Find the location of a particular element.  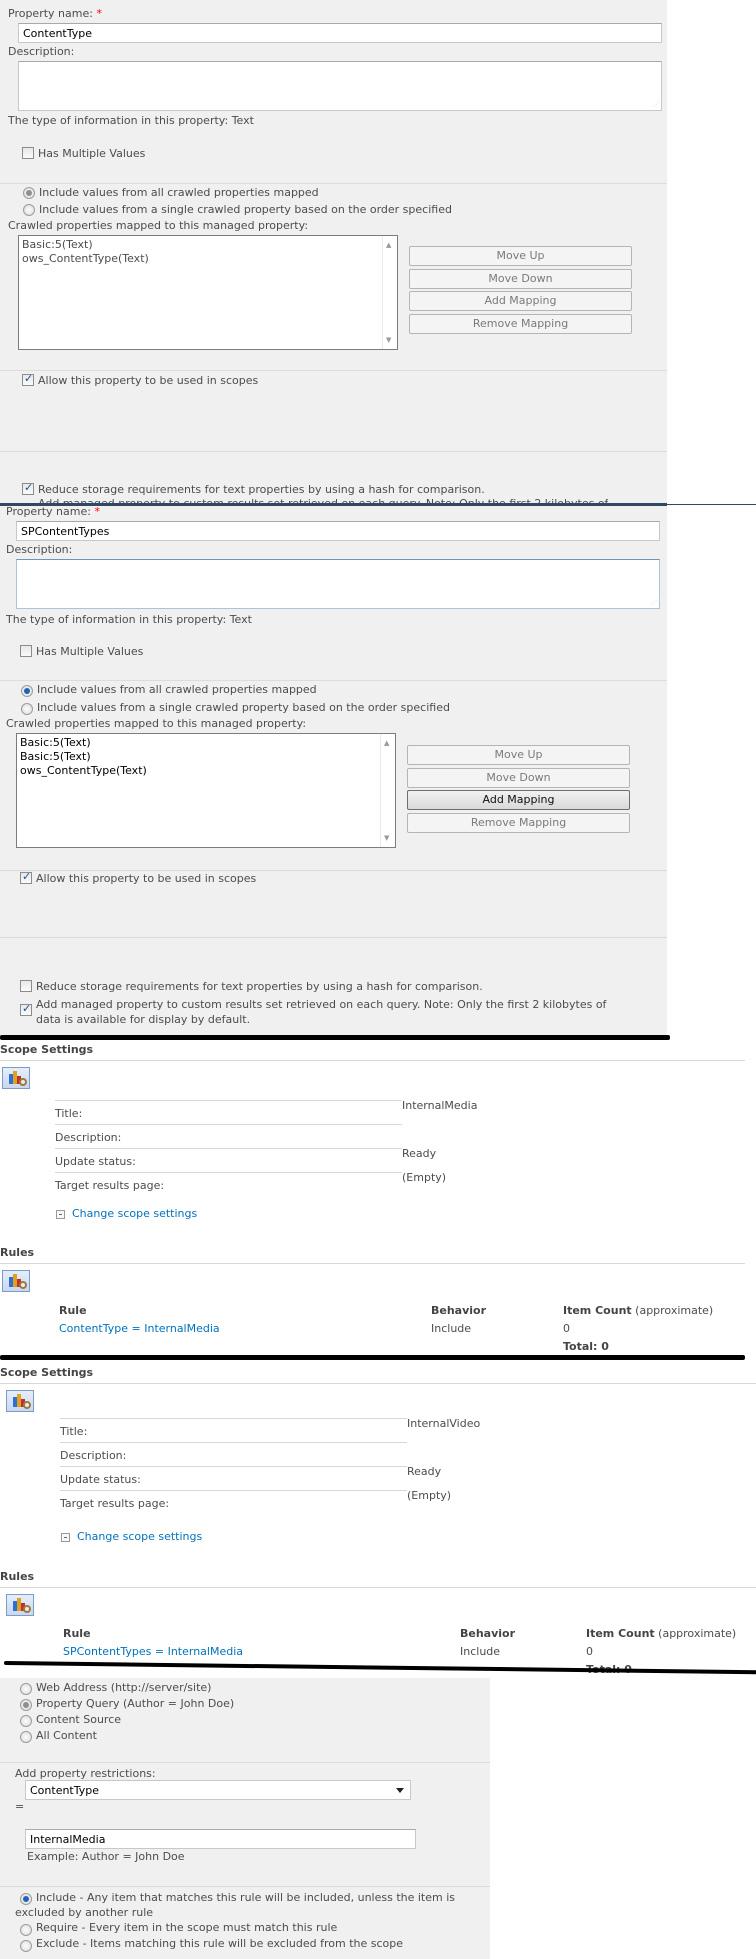

property-name-input: SPContentTypes is located at coordinates (338, 531).